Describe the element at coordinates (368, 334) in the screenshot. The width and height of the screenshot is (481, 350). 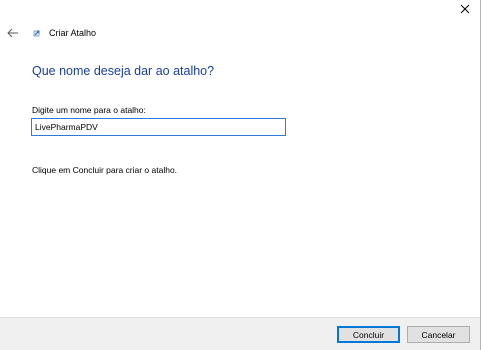
I see `finish-button: Concluir` at that location.